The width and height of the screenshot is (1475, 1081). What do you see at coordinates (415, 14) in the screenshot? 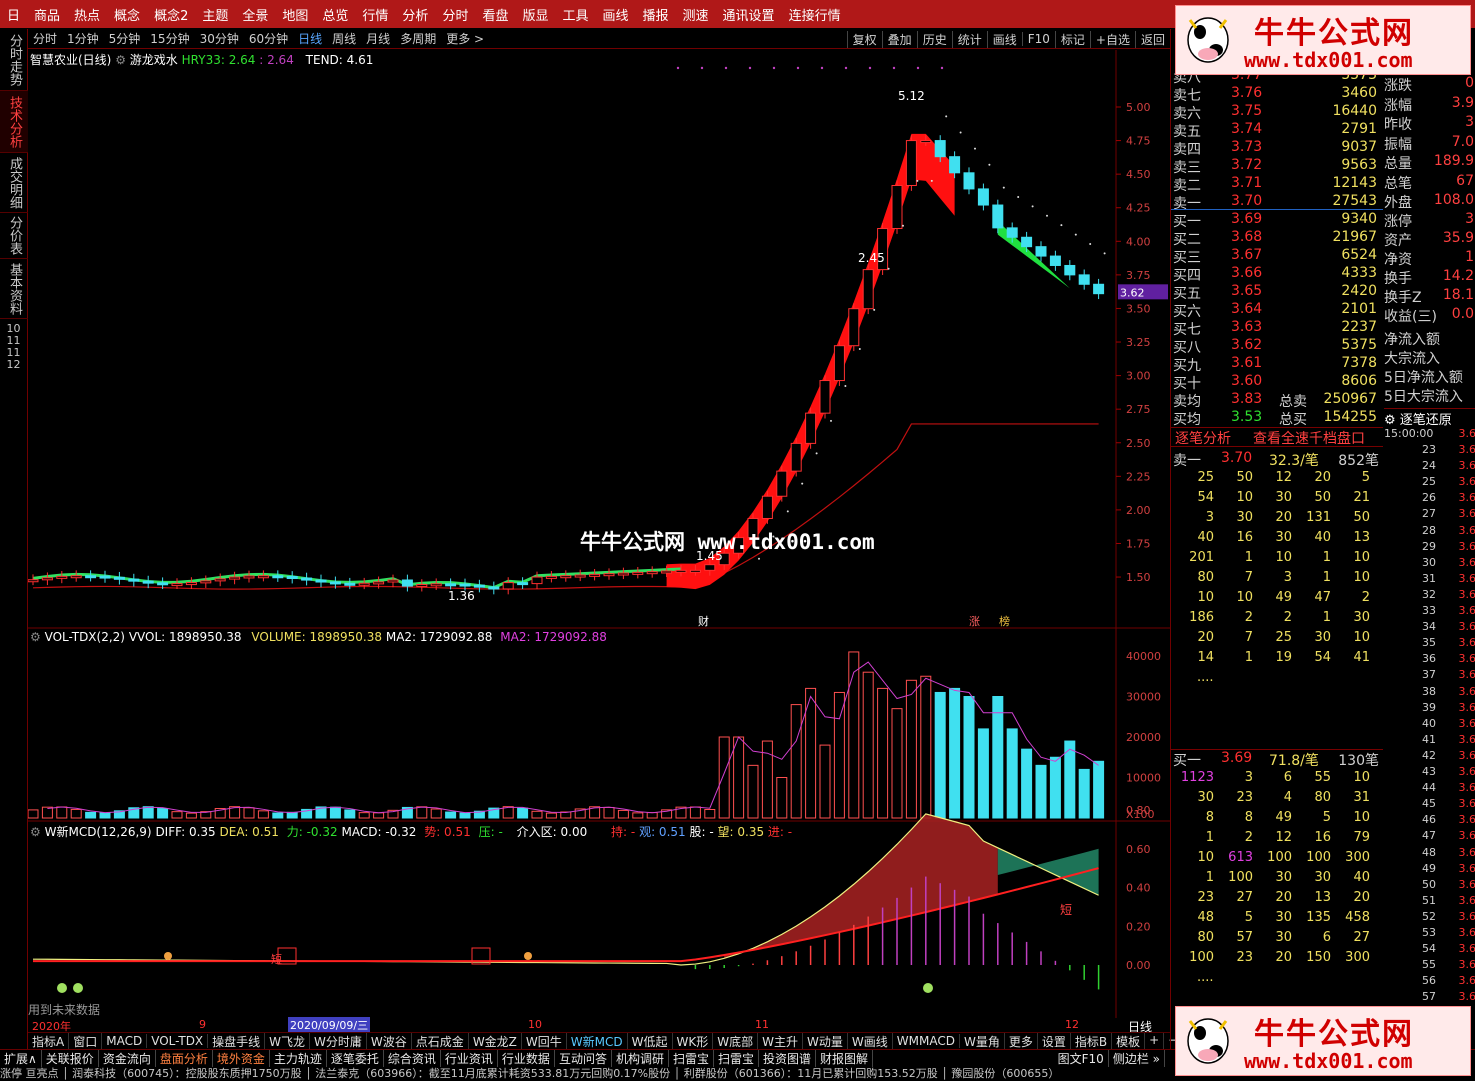
I see `menu-item-10: 分析` at bounding box center [415, 14].